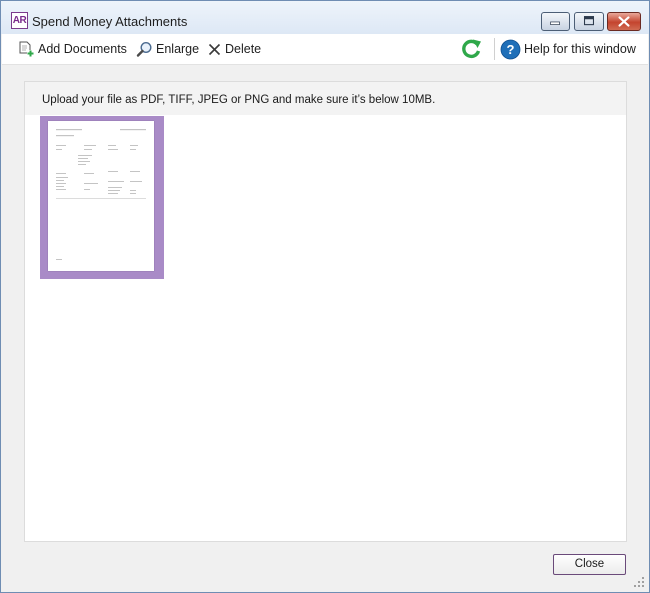 The height and width of the screenshot is (593, 650). I want to click on enlarge-label: Enlarge, so click(178, 49).